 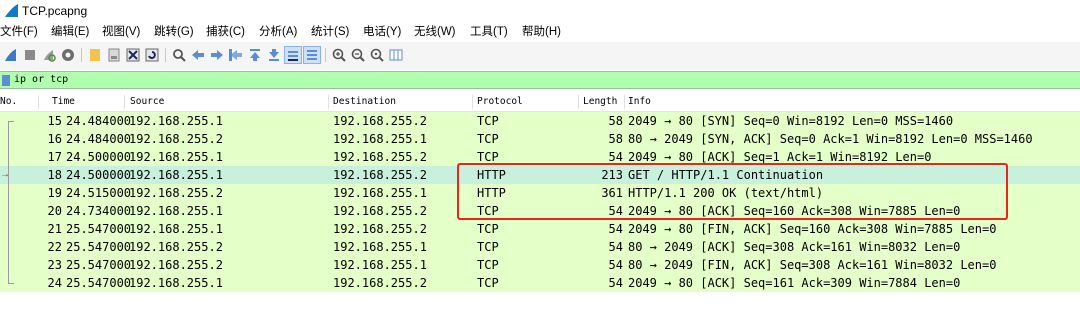 What do you see at coordinates (49, 55) in the screenshot?
I see `restart-capture-icon` at bounding box center [49, 55].